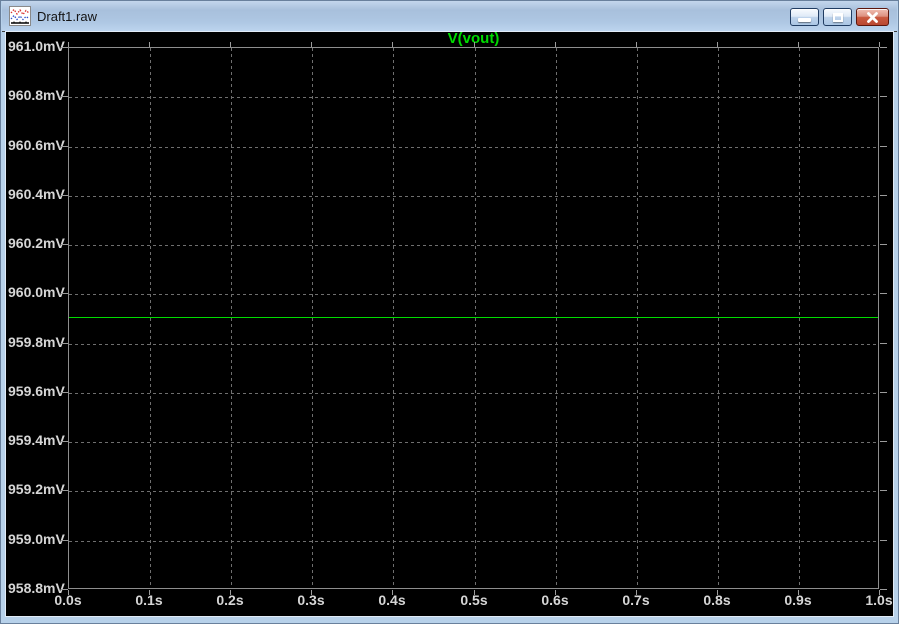  What do you see at coordinates (36, 539) in the screenshot?
I see `y-tick-label: 959.0mV` at bounding box center [36, 539].